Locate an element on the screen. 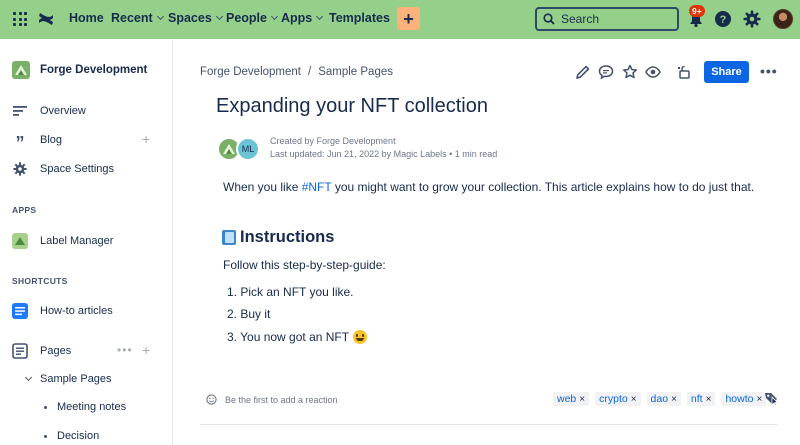  apps-heading: APPS is located at coordinates (24, 210).